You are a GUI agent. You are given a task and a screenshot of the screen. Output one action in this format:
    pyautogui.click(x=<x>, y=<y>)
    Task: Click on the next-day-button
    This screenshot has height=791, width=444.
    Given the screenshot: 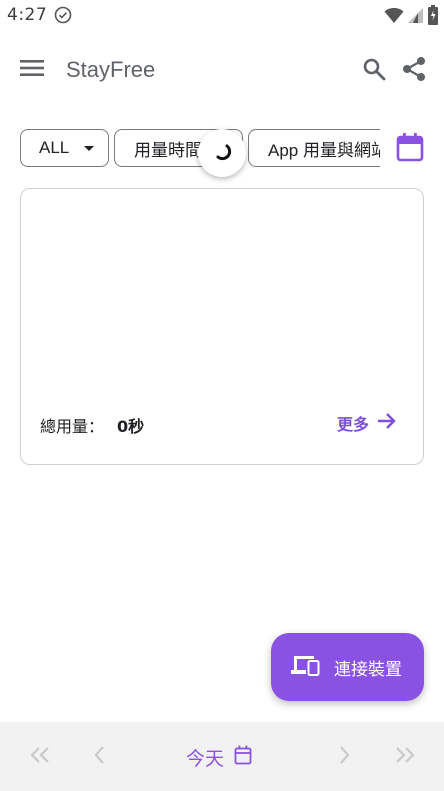 What is the action you would take?
    pyautogui.click(x=345, y=757)
    